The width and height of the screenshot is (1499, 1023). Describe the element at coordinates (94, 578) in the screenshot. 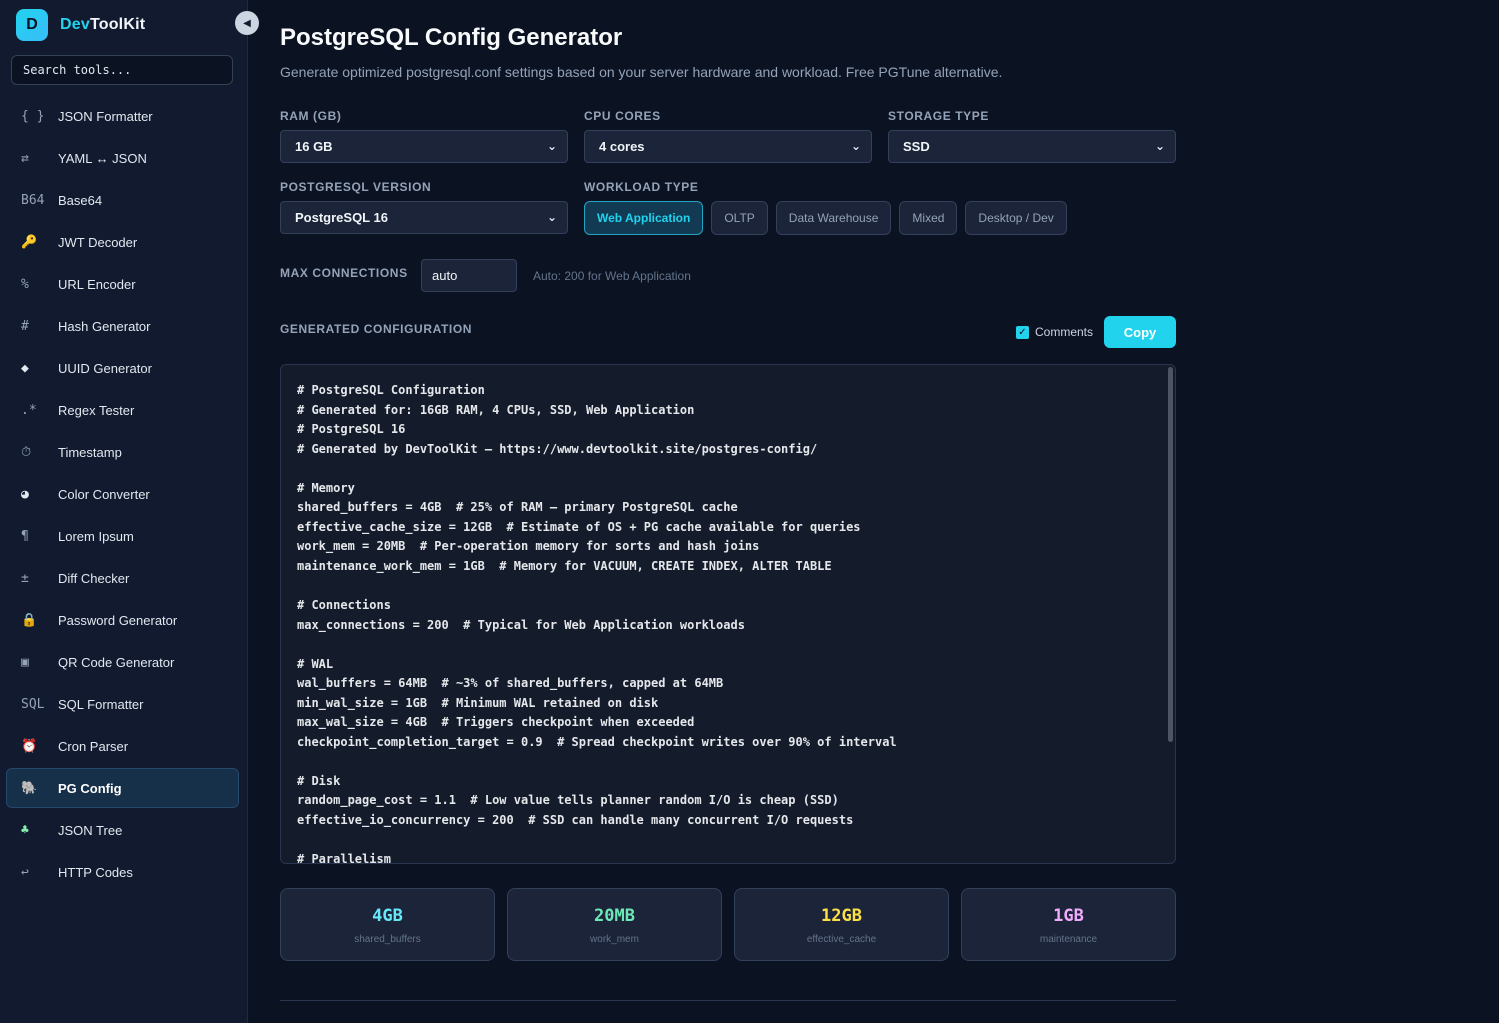

I see `sidebar-item-label: Diff Checker` at that location.